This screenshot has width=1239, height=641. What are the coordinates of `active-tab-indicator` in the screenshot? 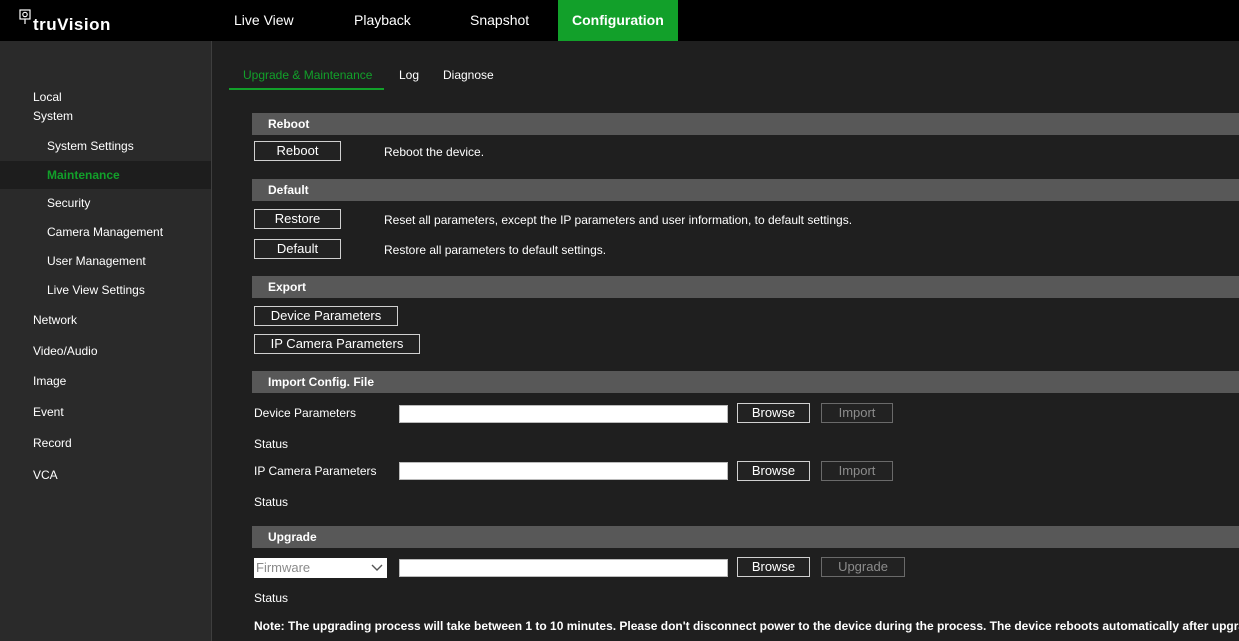 It's located at (306, 89).